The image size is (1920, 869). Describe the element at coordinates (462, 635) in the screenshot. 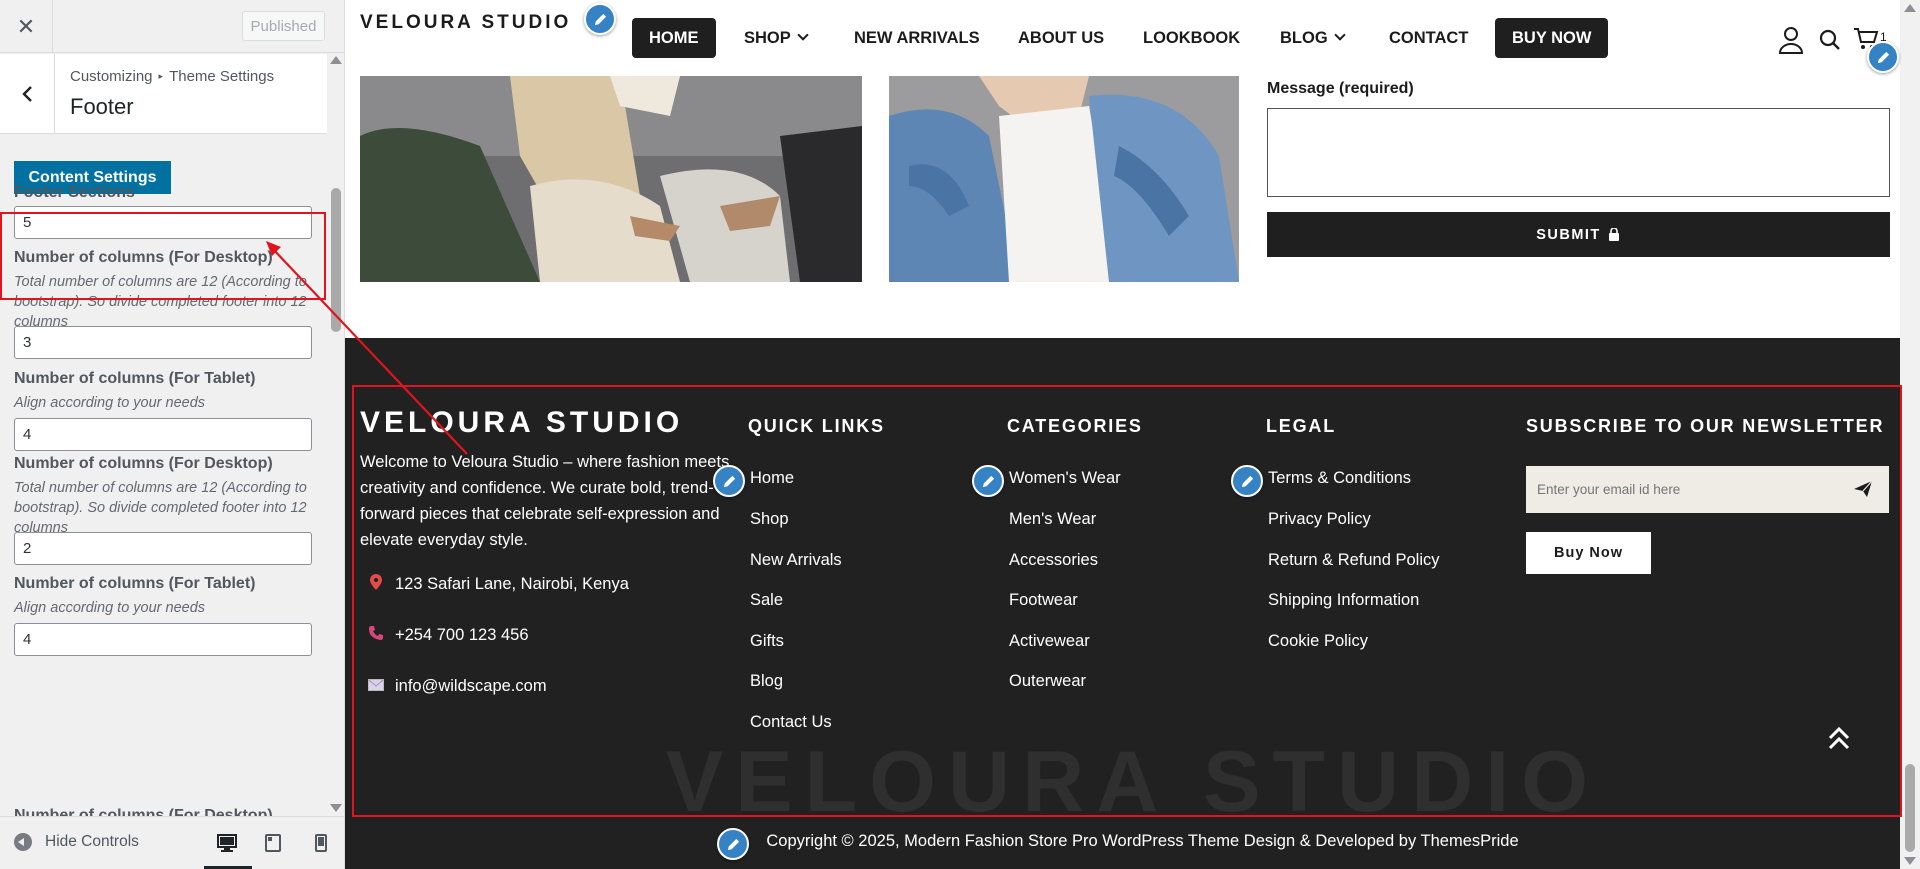

I see `phone-text: +254 700 123 456` at that location.